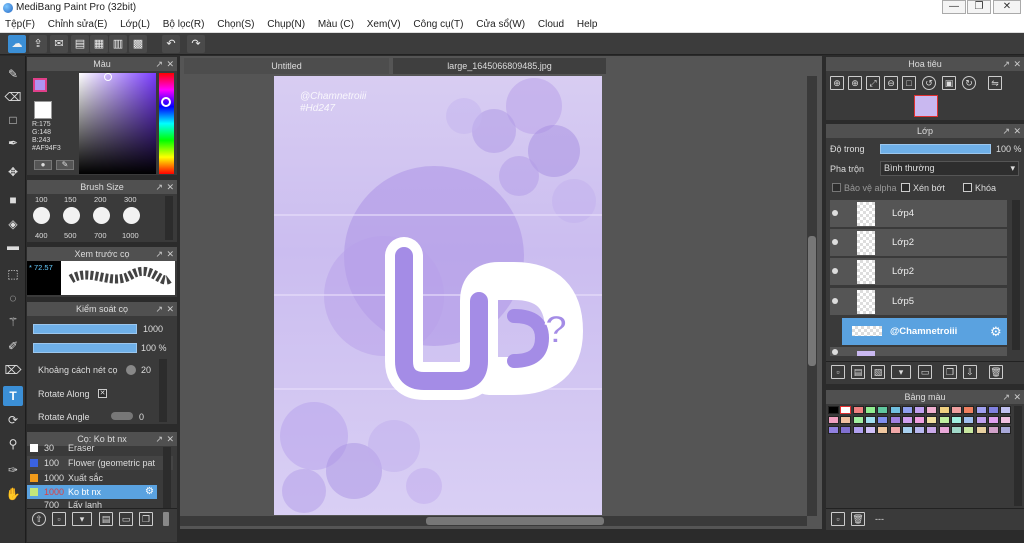 This screenshot has height=543, width=1024. I want to click on palette-scrollbar, so click(1018, 456).